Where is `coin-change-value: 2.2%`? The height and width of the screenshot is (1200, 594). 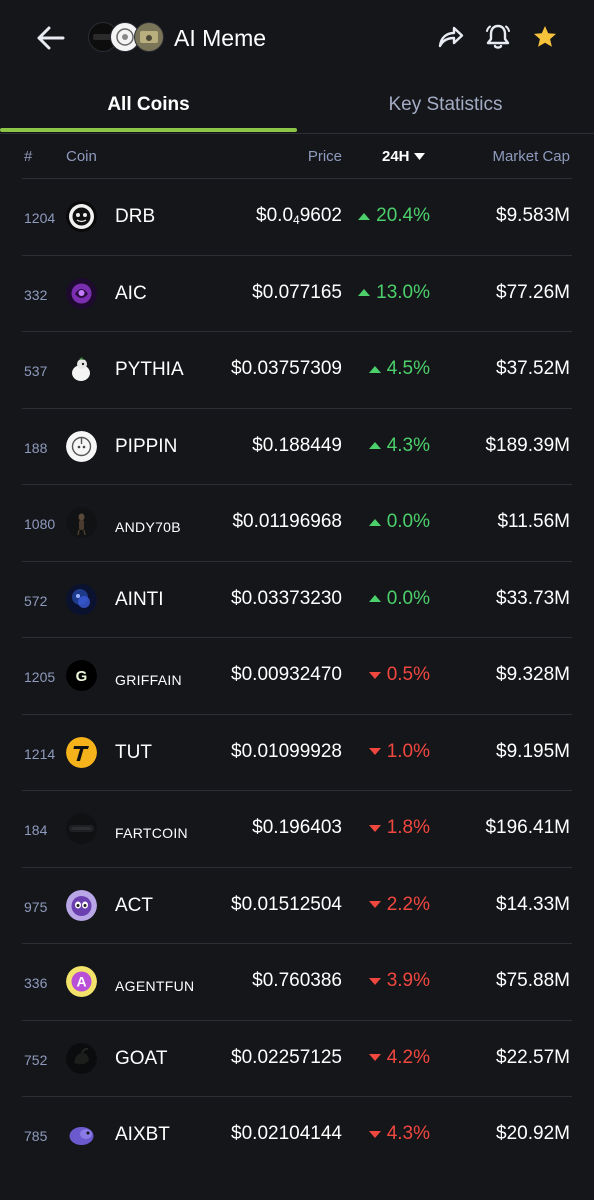 coin-change-value: 2.2% is located at coordinates (408, 904).